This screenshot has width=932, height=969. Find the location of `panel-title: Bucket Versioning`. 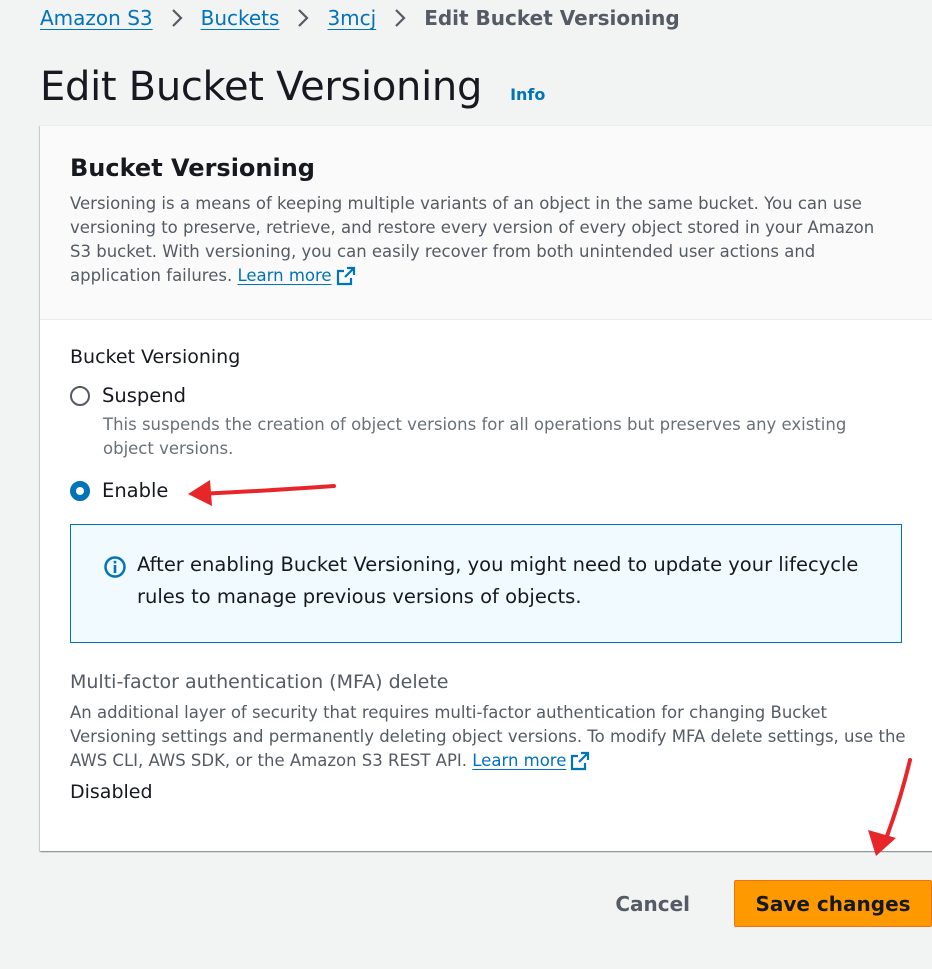

panel-title: Bucket Versioning is located at coordinates (192, 168).